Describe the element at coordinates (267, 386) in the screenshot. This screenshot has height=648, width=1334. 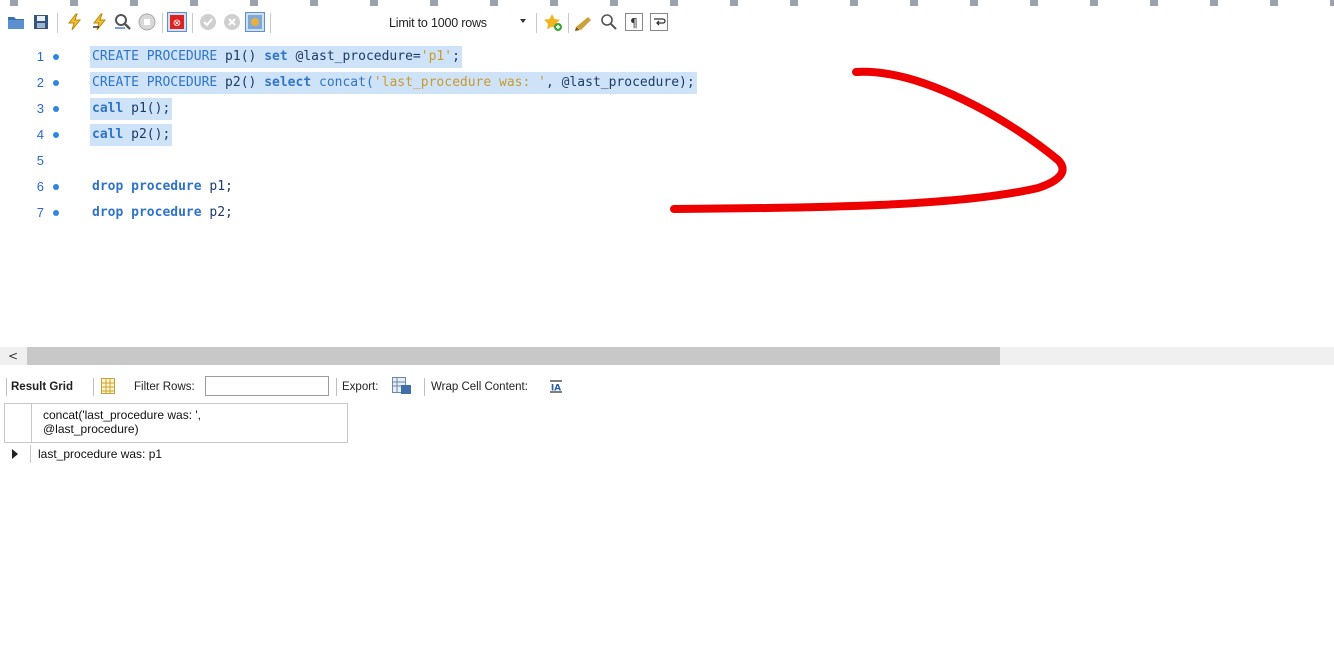
I see `filter-rows-input` at that location.